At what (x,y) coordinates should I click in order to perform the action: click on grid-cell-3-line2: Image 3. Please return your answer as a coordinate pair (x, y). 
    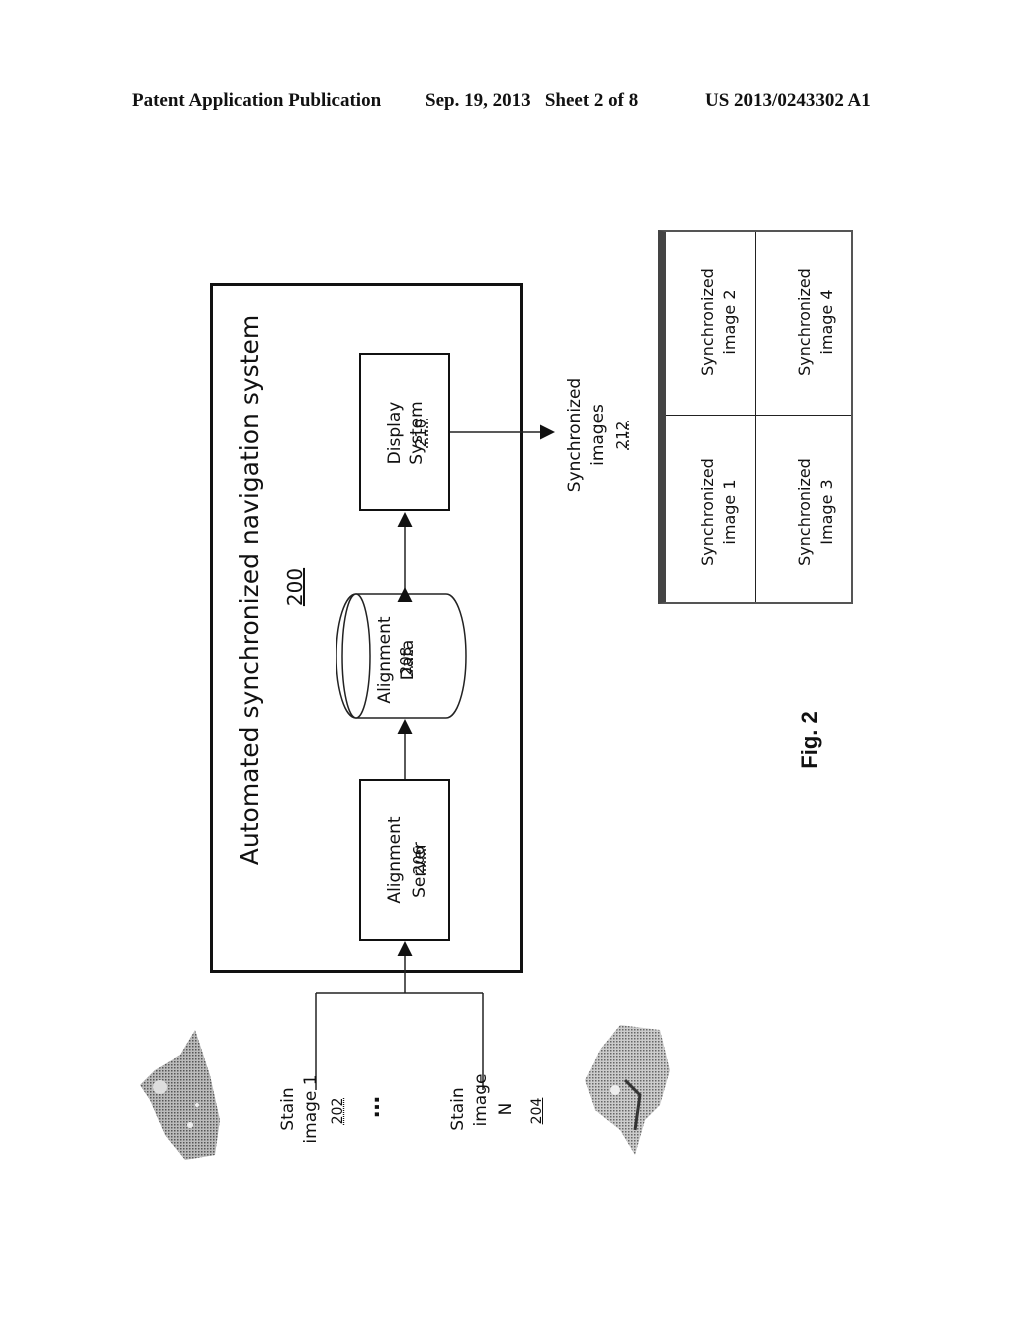
    Looking at the image, I should click on (826, 512).